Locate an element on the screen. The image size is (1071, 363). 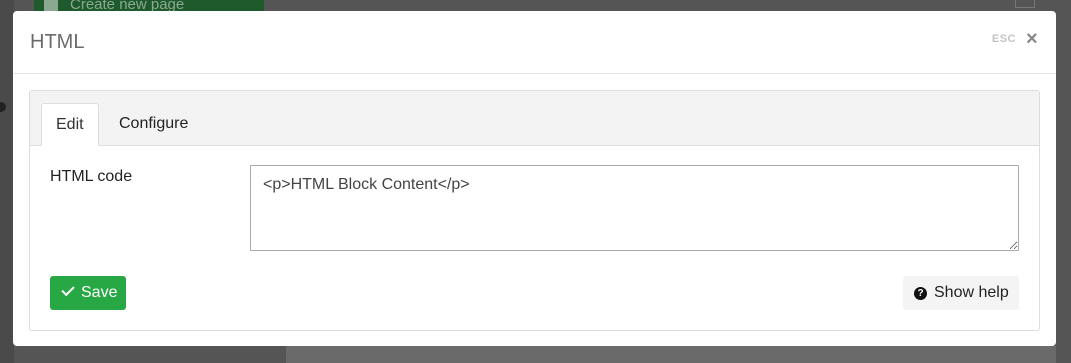
save-button: Save is located at coordinates (88, 293).